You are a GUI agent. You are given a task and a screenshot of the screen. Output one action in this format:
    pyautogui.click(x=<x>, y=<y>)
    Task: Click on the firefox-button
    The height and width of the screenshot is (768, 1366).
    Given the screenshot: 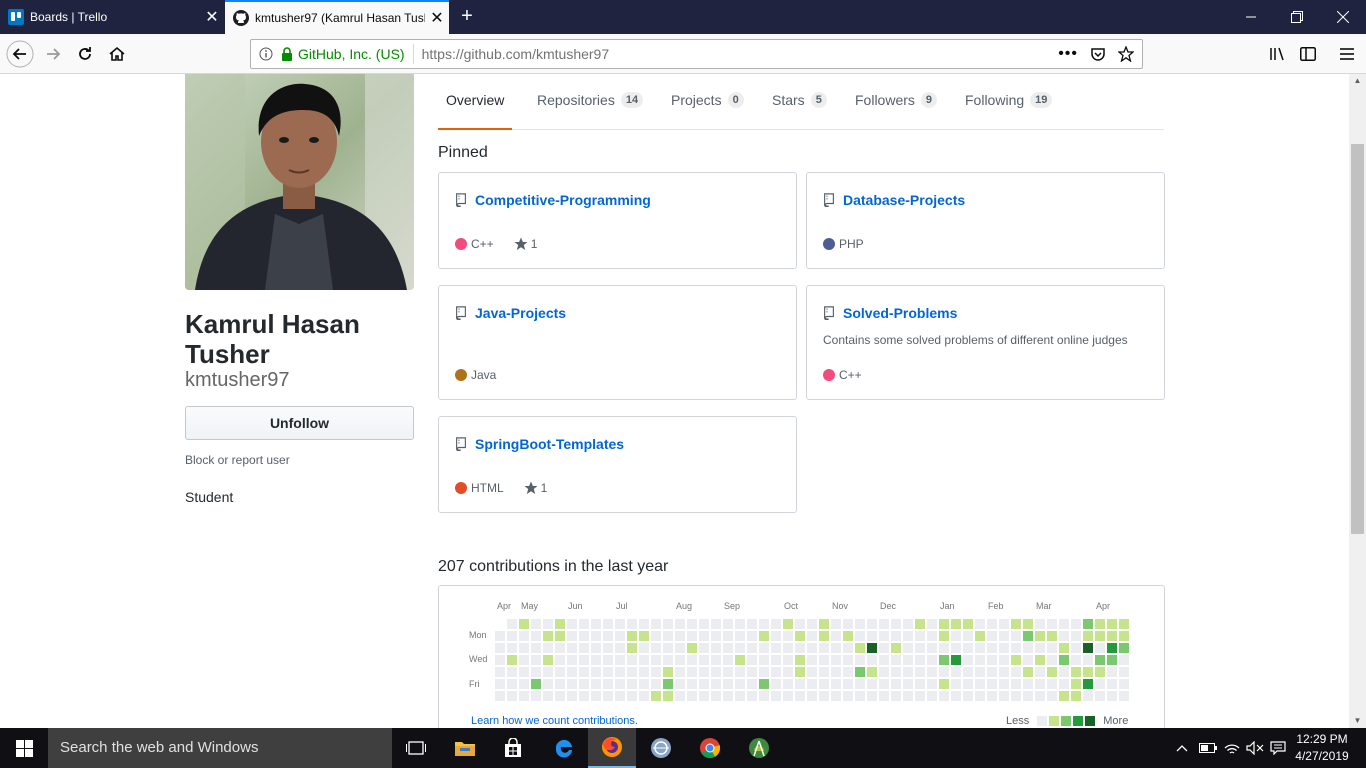 What is the action you would take?
    pyautogui.click(x=612, y=748)
    